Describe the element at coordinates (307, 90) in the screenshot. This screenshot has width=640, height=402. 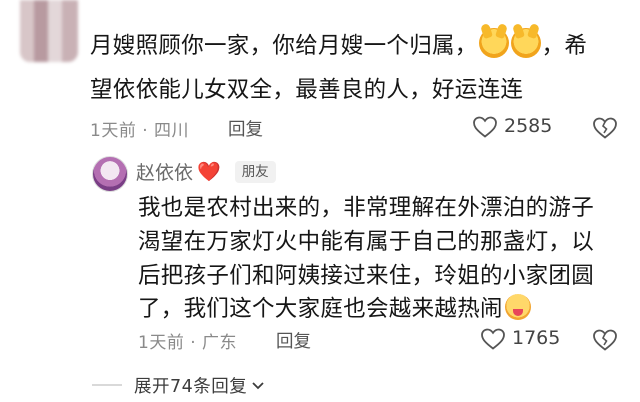
I see `comment-text-line2: 望依依能儿女双全，最善良的人，好运连连` at that location.